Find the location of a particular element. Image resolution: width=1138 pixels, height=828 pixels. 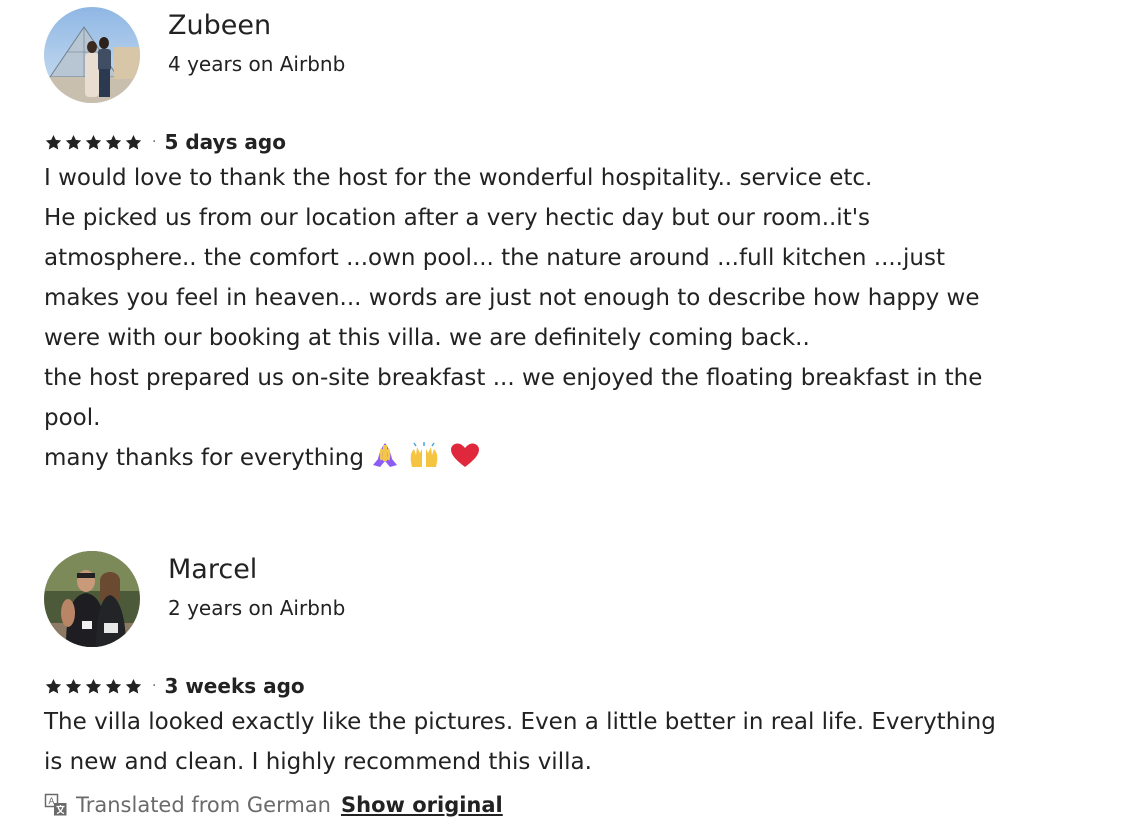

translated-label: Translated from German is located at coordinates (203, 805).